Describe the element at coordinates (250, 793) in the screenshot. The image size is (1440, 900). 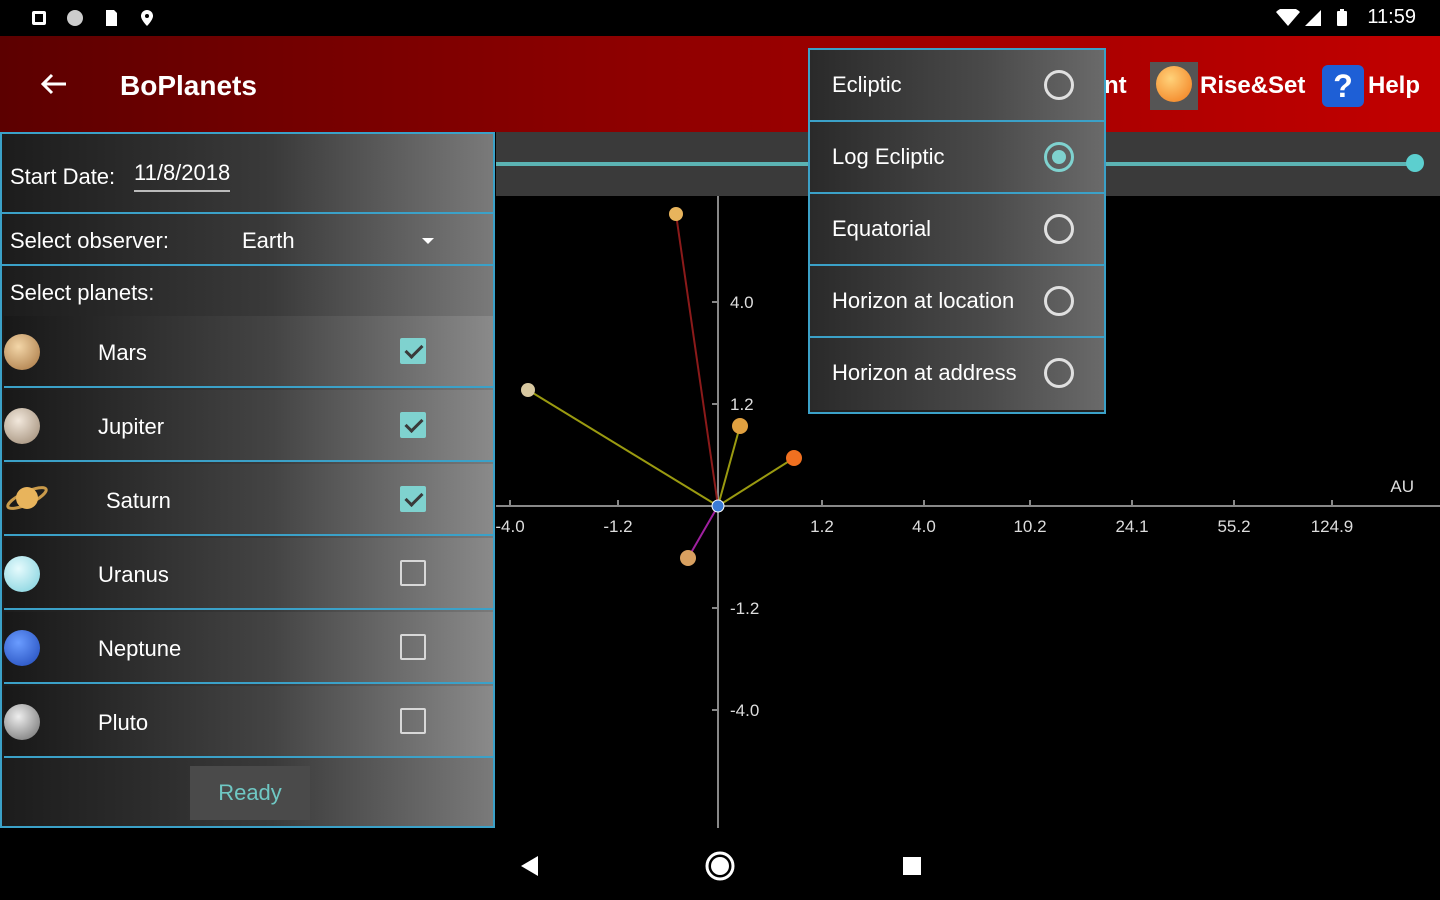
I see `ready-button: Ready` at that location.